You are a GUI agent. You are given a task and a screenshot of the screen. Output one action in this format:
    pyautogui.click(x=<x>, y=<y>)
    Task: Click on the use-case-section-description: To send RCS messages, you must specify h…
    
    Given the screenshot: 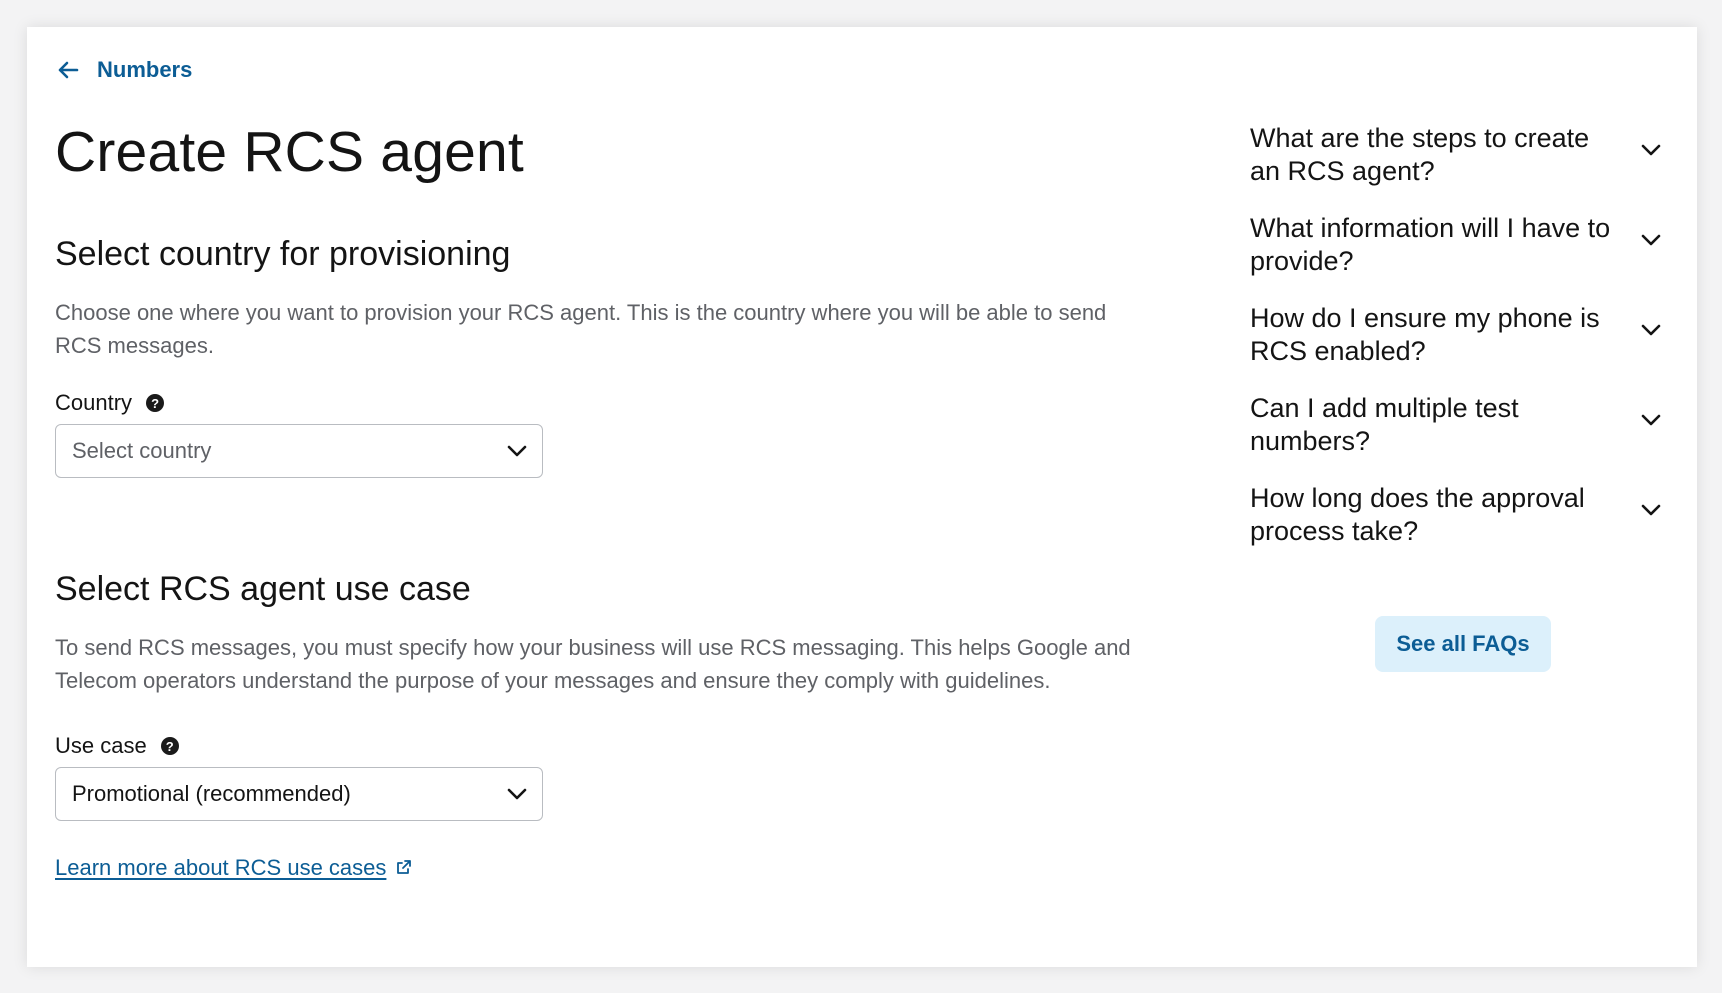 What is the action you would take?
    pyautogui.click(x=593, y=664)
    